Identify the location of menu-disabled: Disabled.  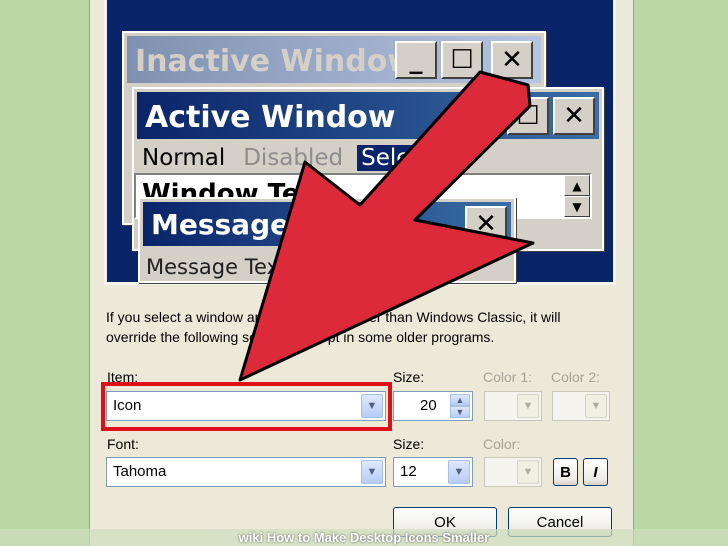
(293, 158).